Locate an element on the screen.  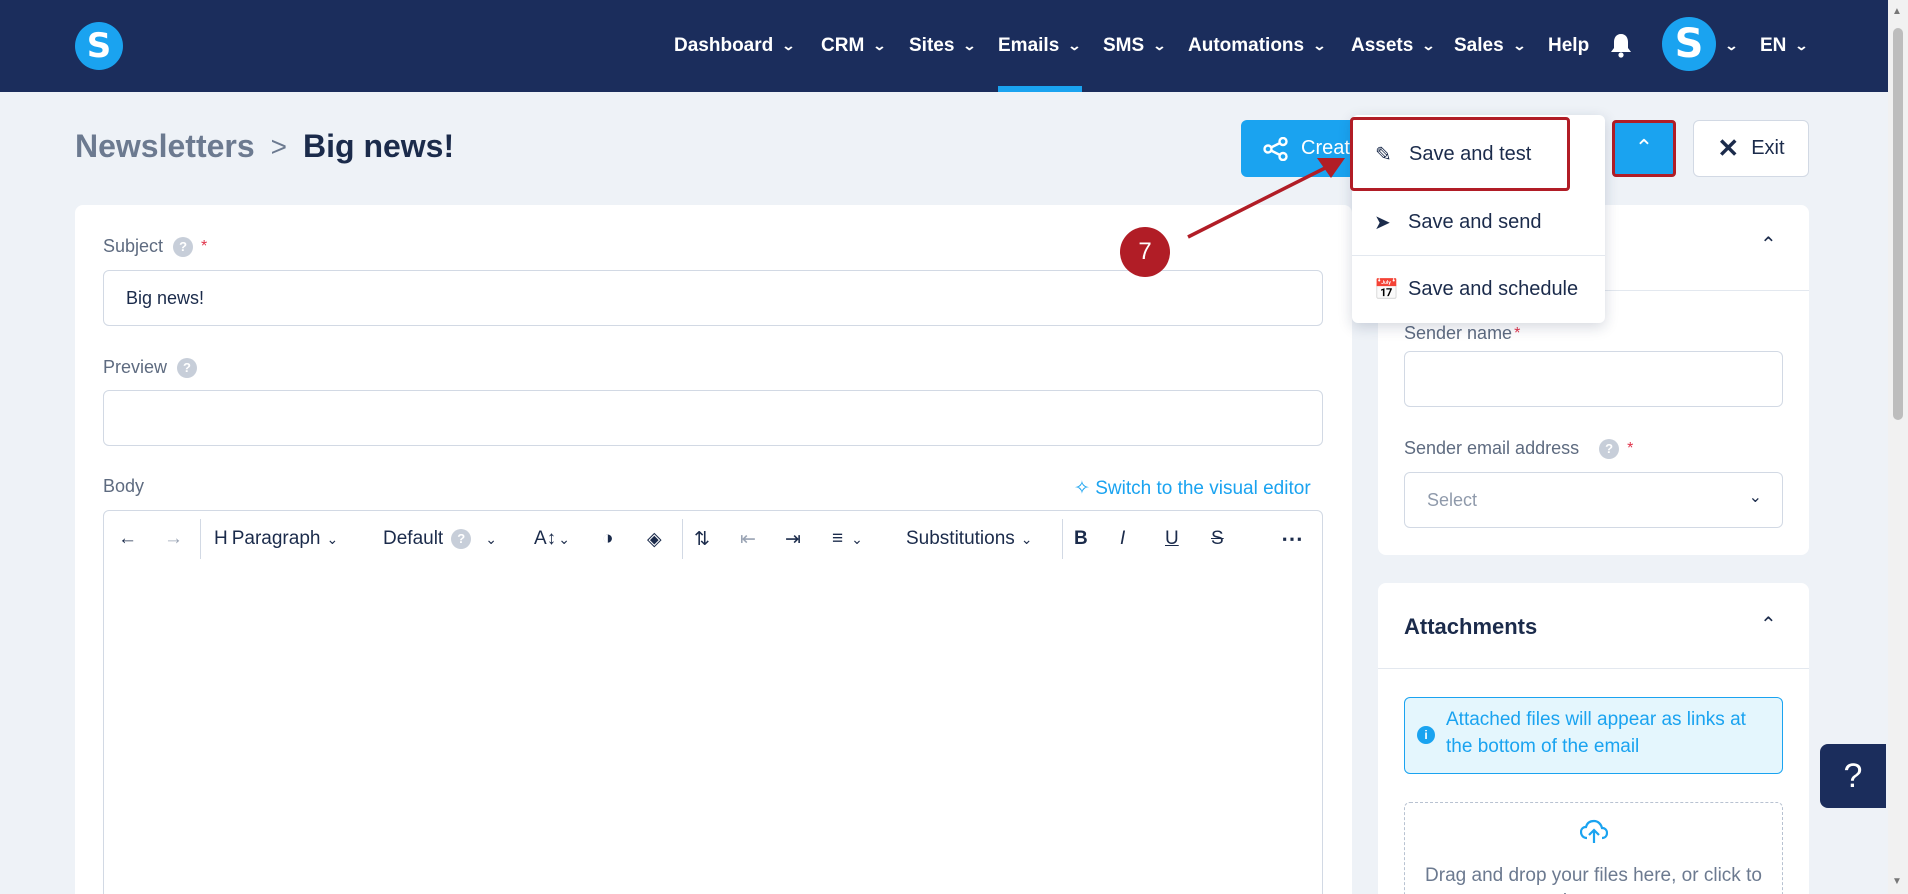
bold-icon: B is located at coordinates (1081, 539).